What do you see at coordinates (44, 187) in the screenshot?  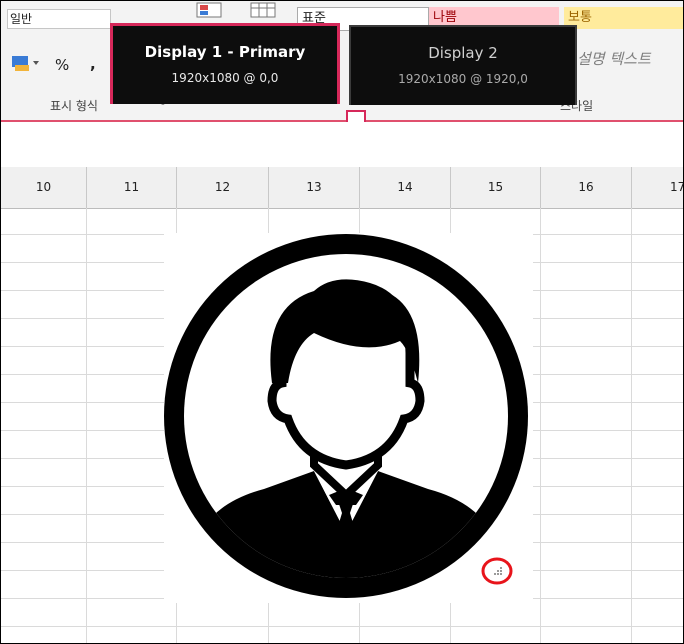 I see `column-header: 10` at bounding box center [44, 187].